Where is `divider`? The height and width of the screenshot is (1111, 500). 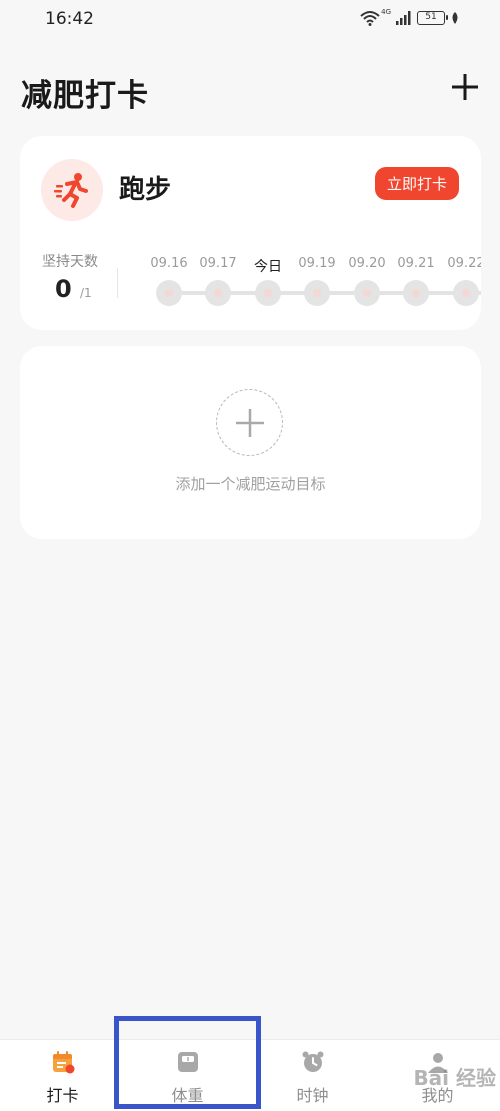
divider is located at coordinates (117, 283).